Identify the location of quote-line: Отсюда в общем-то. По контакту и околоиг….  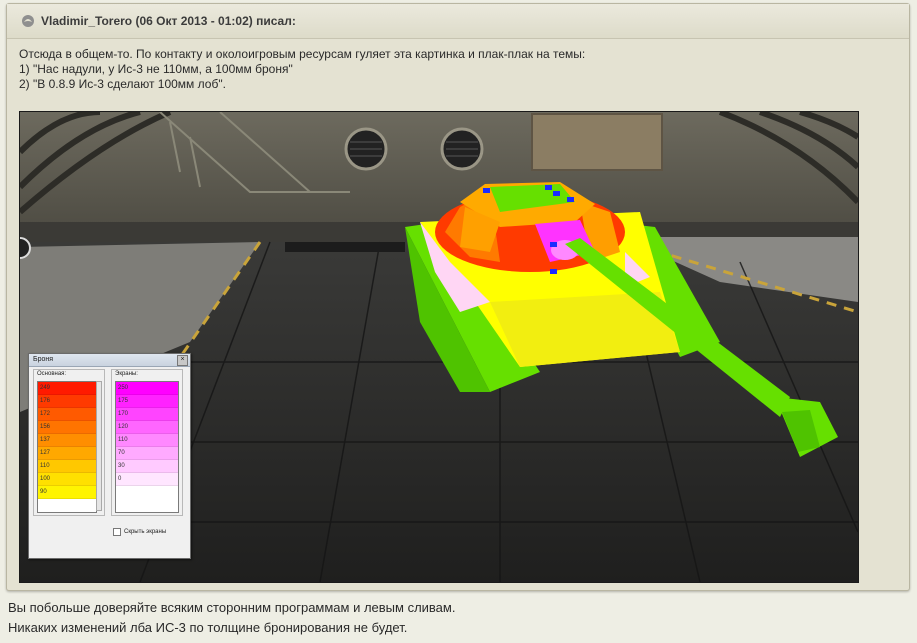
(302, 54).